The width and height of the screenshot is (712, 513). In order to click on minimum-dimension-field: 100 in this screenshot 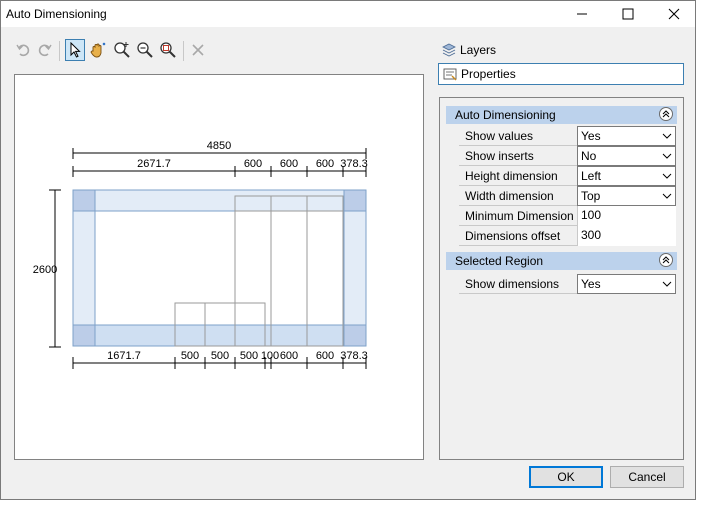, I will do `click(626, 216)`.